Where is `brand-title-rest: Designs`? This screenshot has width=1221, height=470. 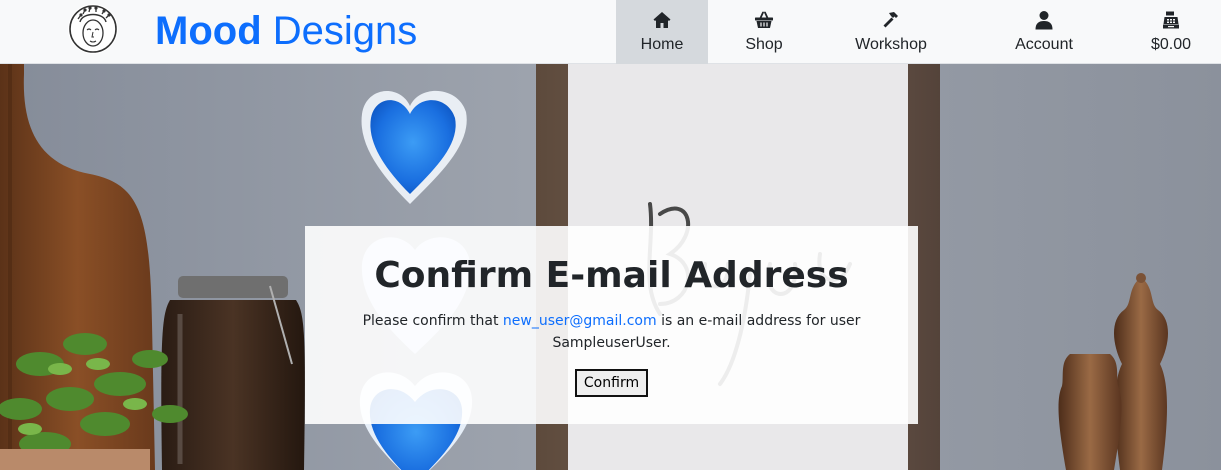
brand-title-rest: Designs is located at coordinates (339, 31).